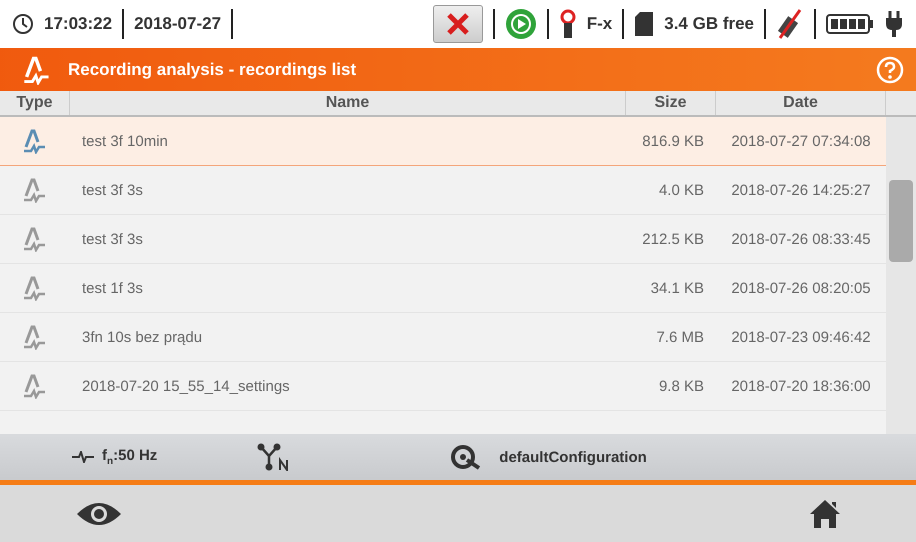  What do you see at coordinates (644, 24) in the screenshot?
I see `sd-card-icon` at bounding box center [644, 24].